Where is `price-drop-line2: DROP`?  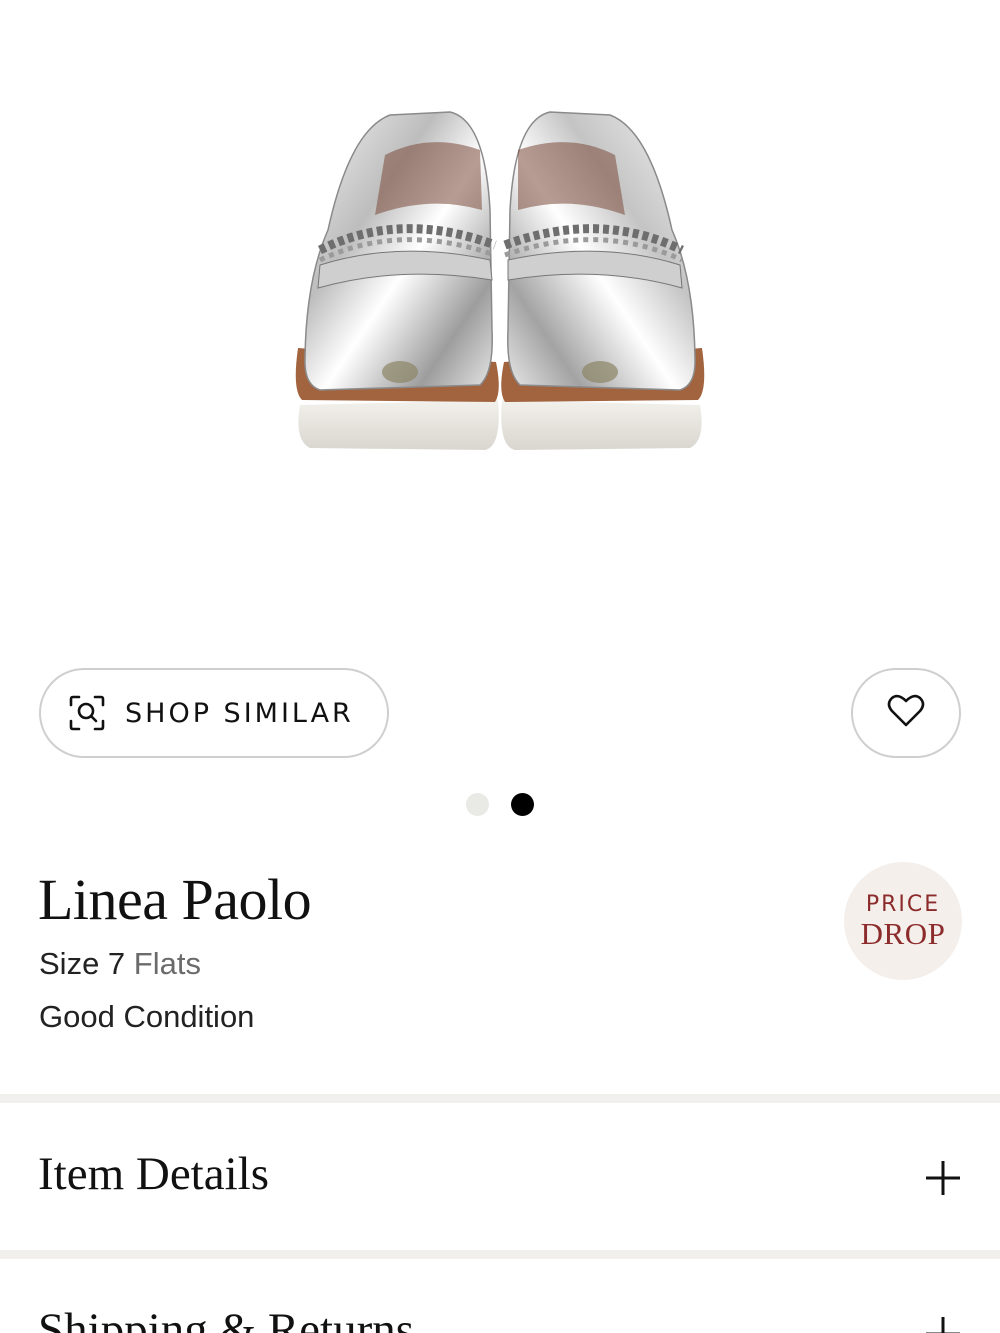
price-drop-line2: DROP is located at coordinates (903, 933).